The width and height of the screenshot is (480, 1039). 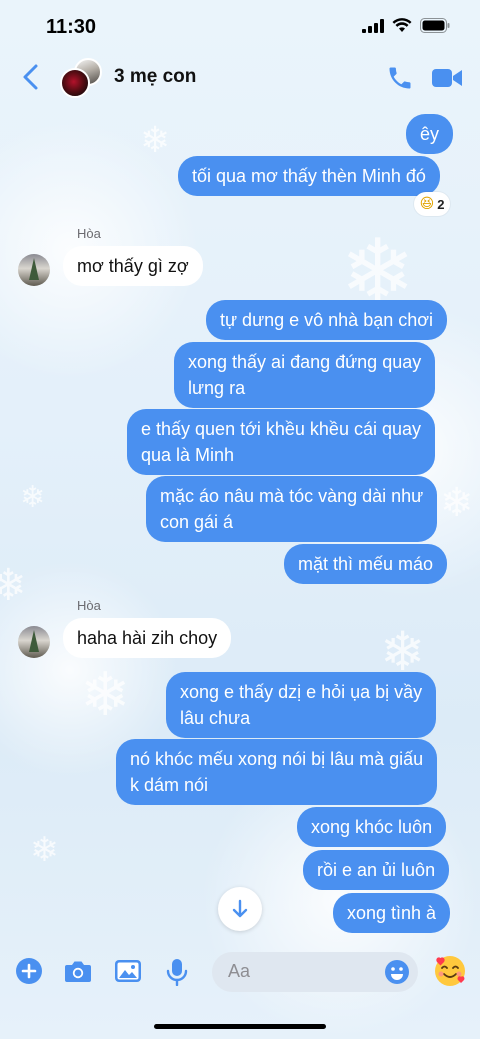 I want to click on group-avatar, so click(x=81, y=78).